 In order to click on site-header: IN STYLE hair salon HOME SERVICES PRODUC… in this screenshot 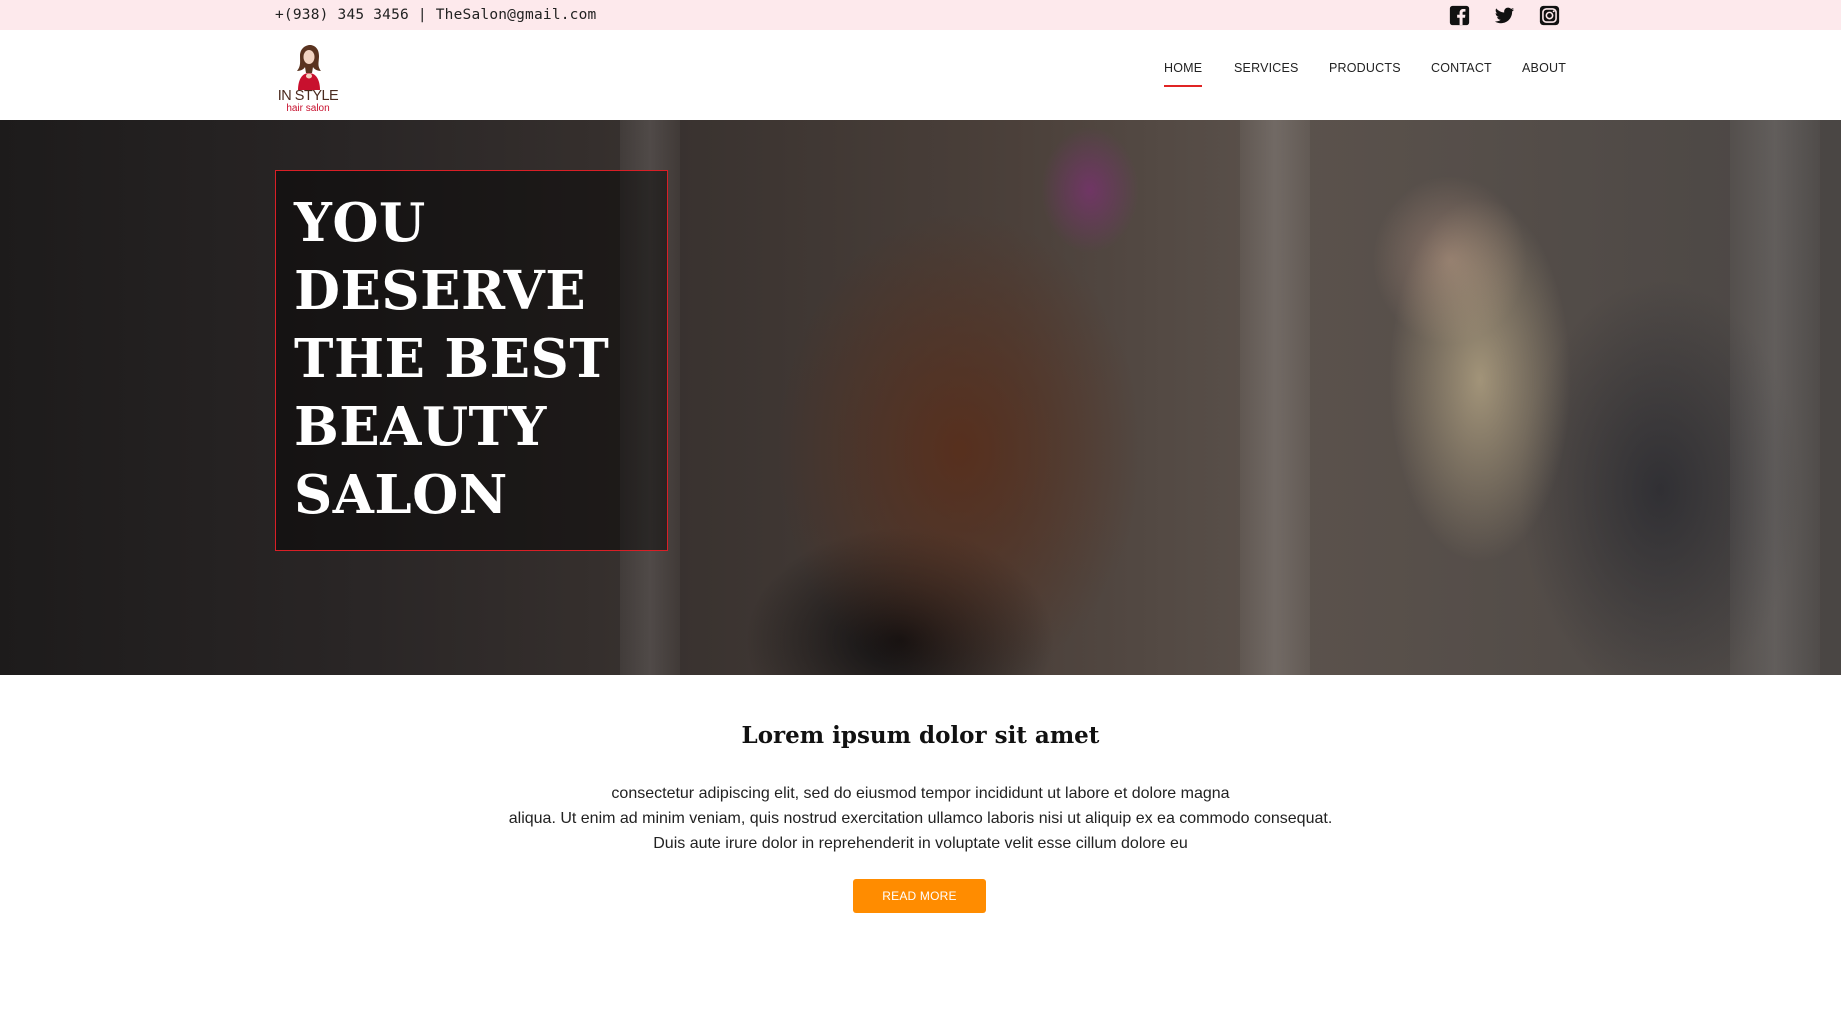, I will do `click(920, 75)`.